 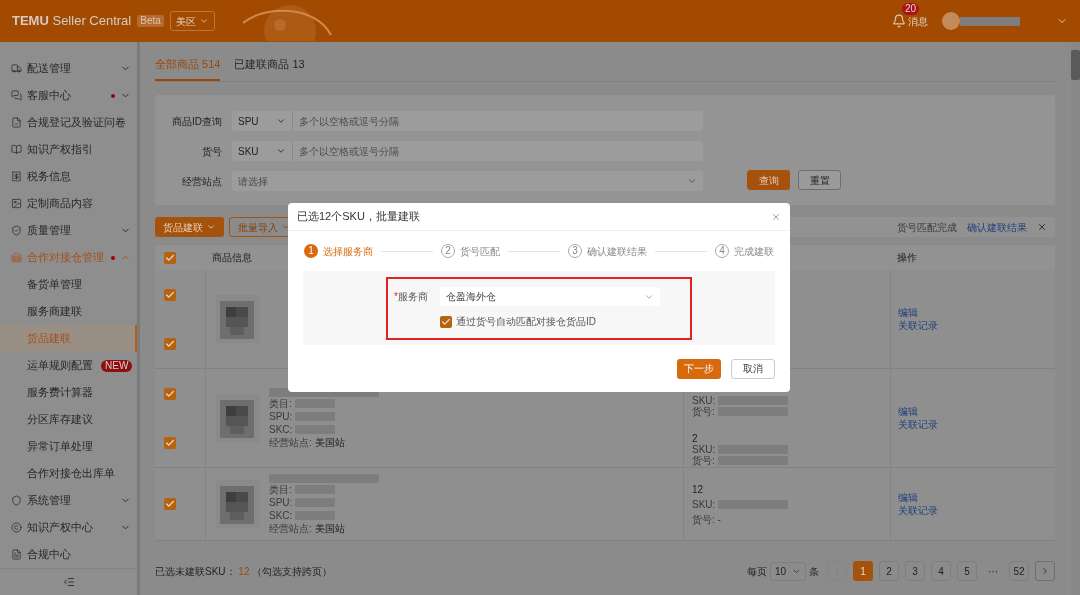 I want to click on copyright-icon, so click(x=16, y=527).